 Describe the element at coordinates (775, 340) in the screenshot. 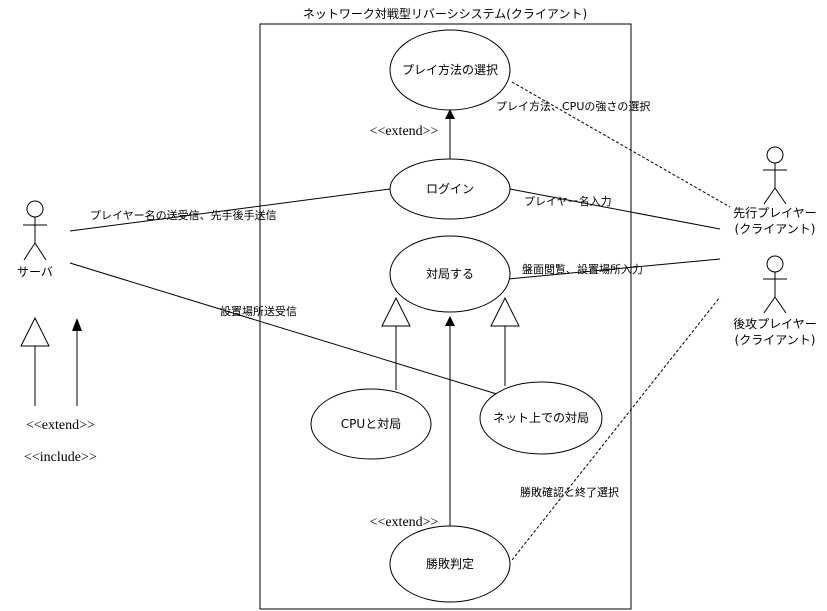

I see `actor-second-player-label-line2: (クライアント)` at that location.